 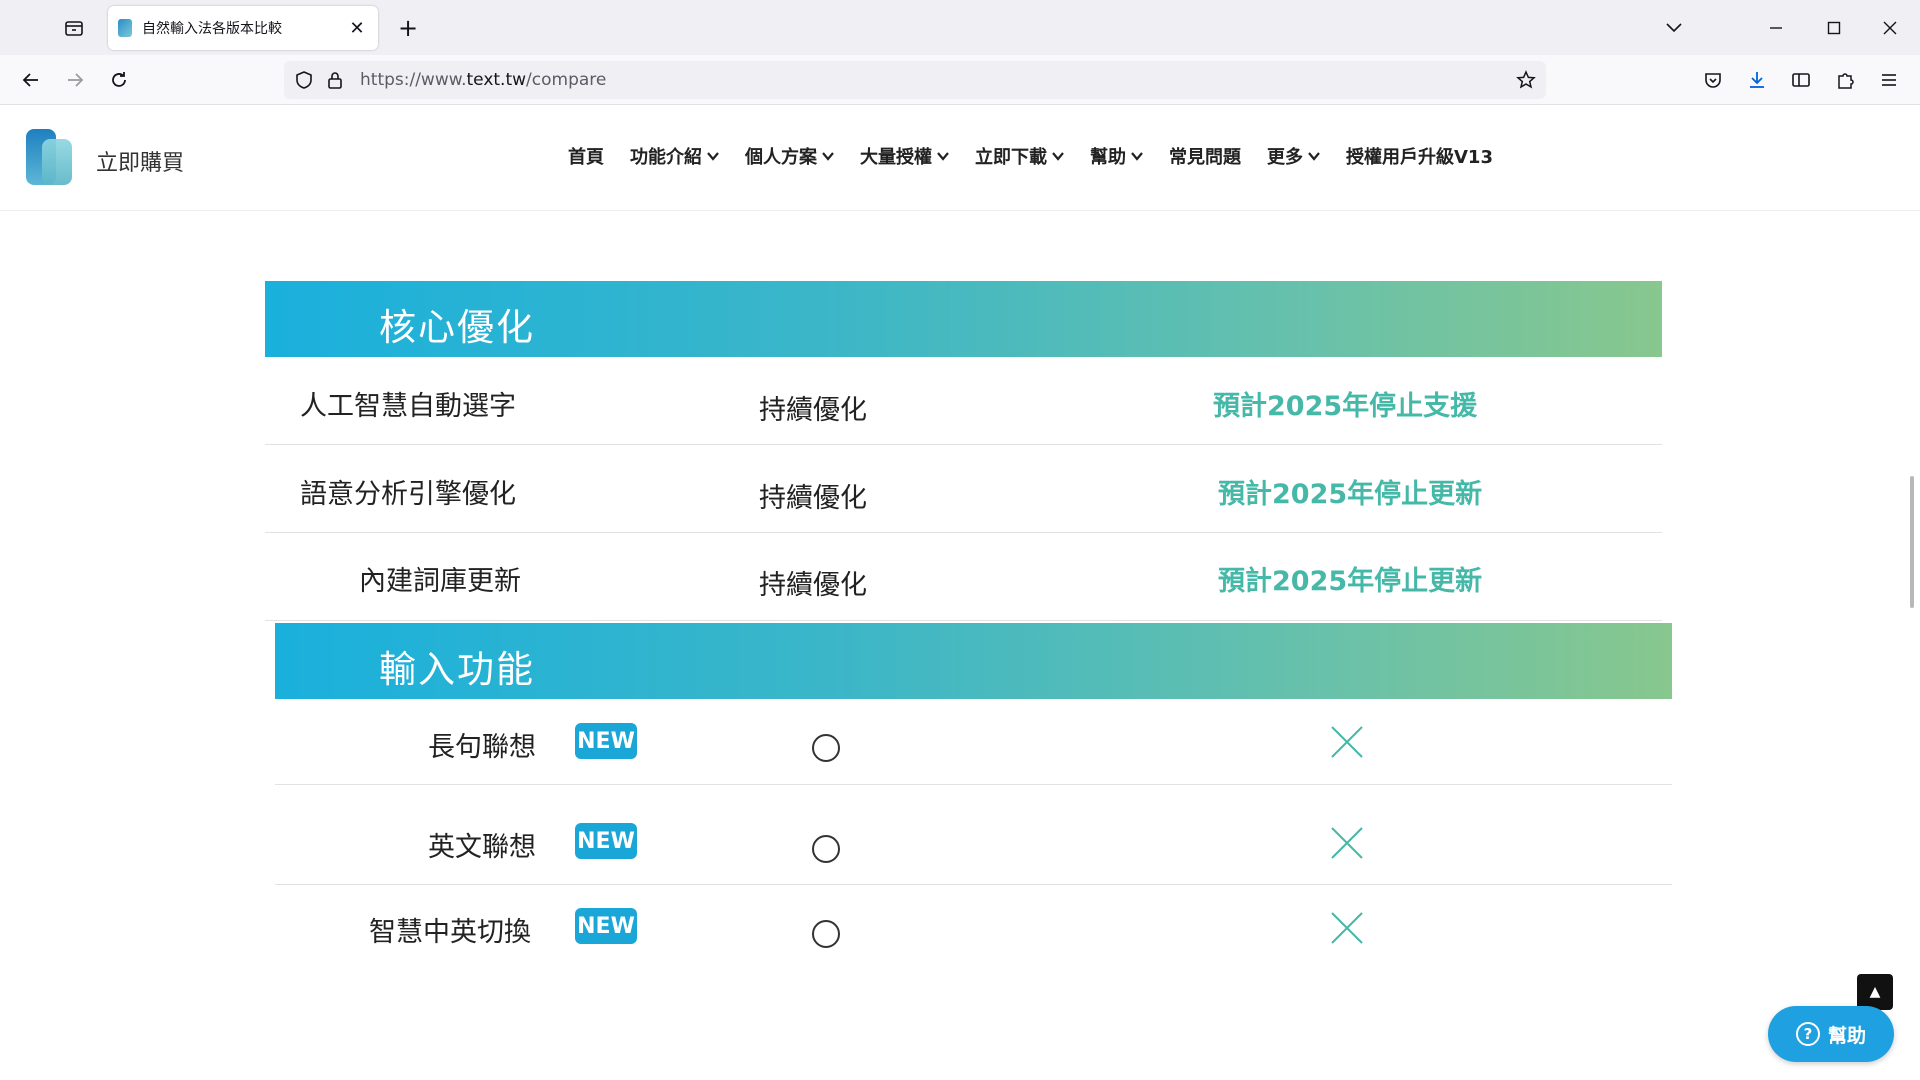 I want to click on site-nav-item: 立即下載, so click(x=1019, y=156).